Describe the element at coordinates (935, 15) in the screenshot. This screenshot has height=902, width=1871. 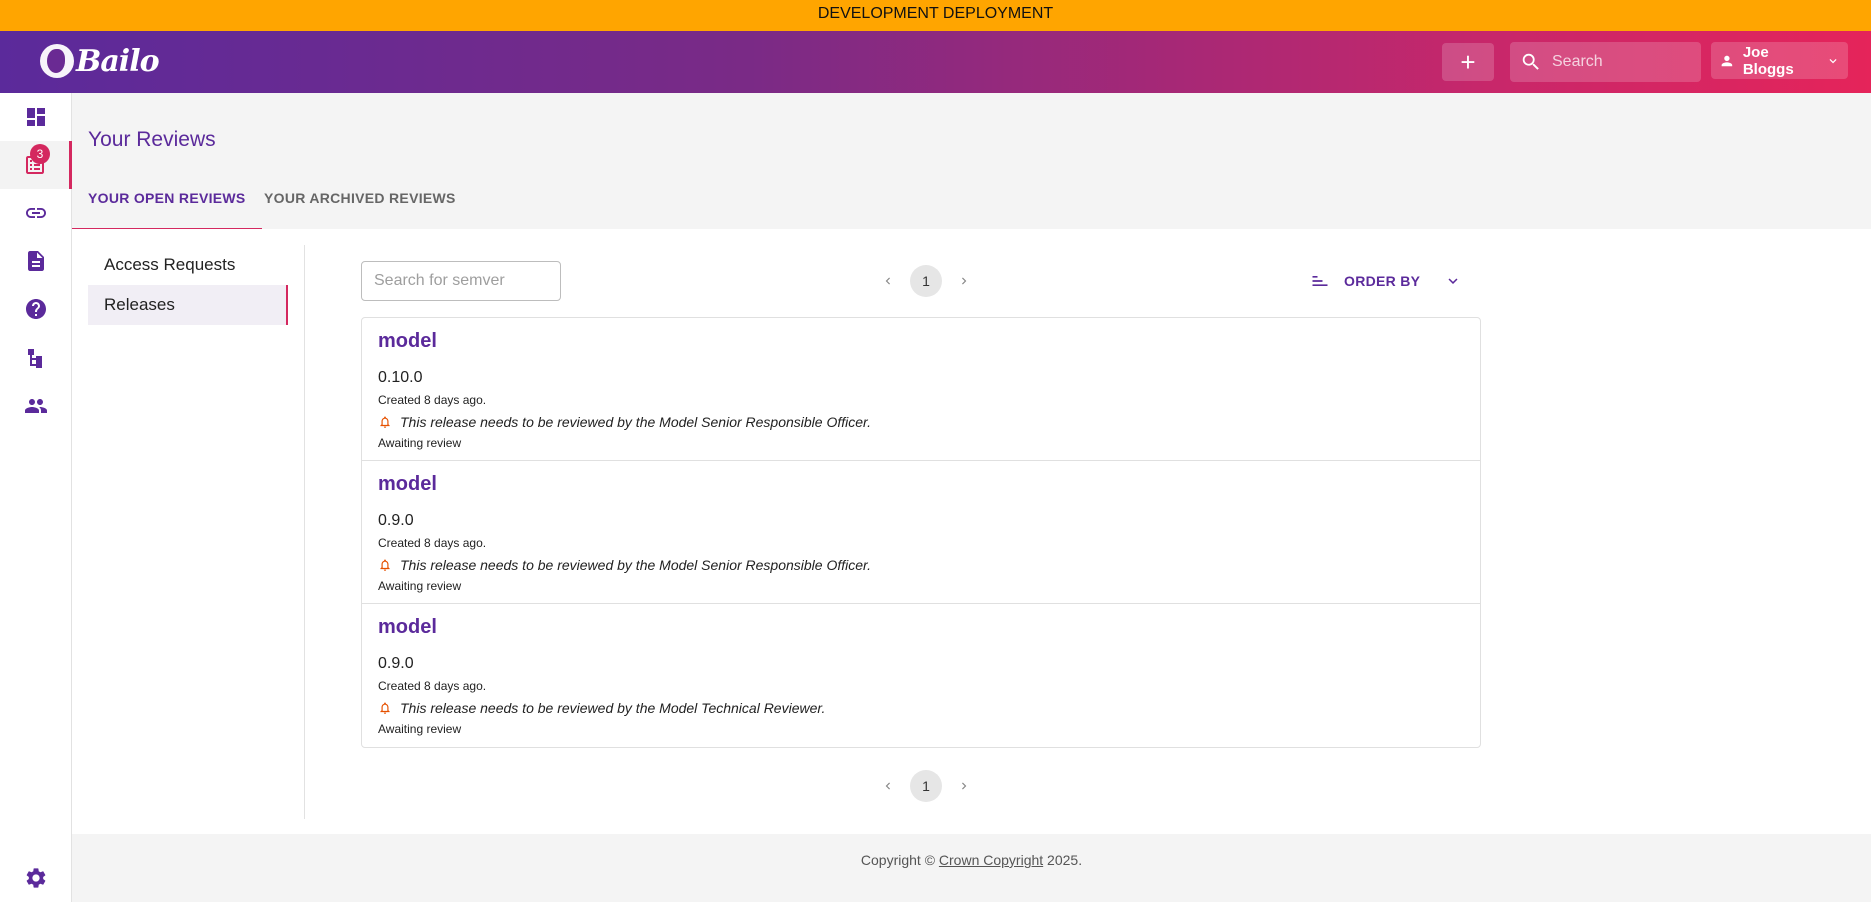
I see `development-banner: DEVELOPMENT DEPLOYMENT` at that location.